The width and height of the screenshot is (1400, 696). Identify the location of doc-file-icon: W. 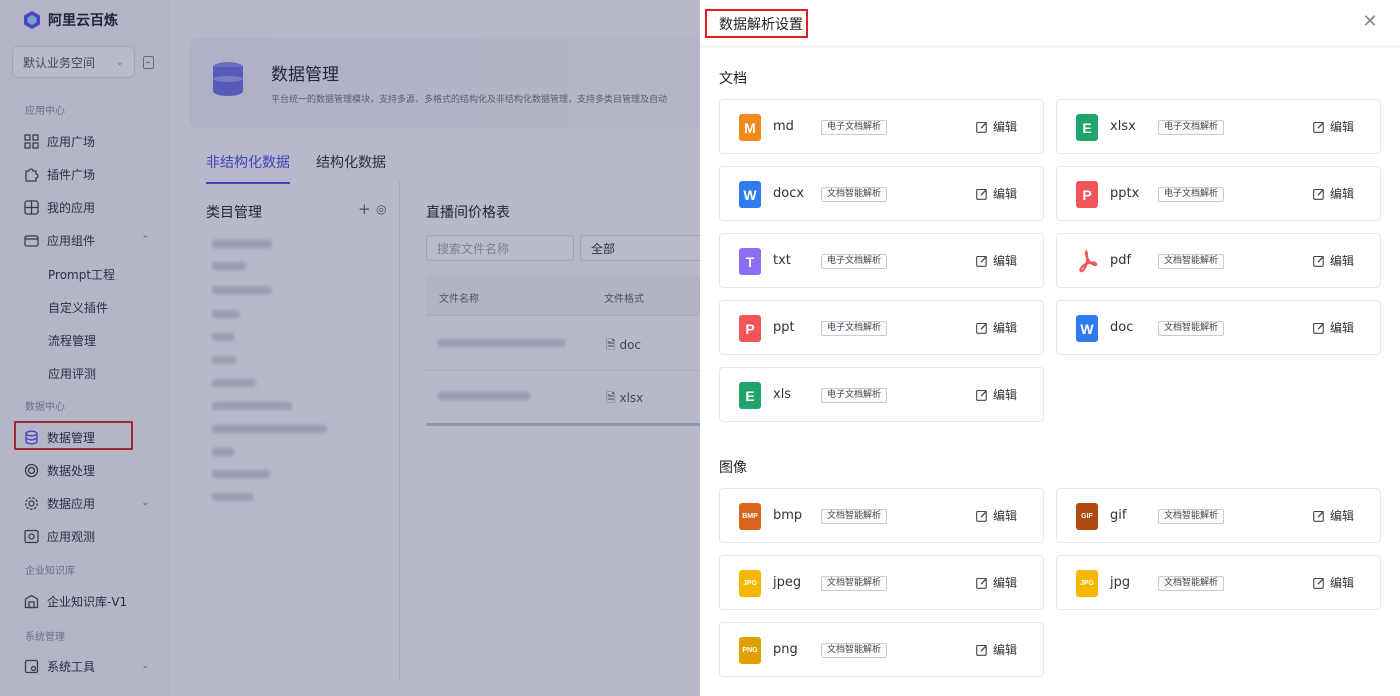
(1087, 328).